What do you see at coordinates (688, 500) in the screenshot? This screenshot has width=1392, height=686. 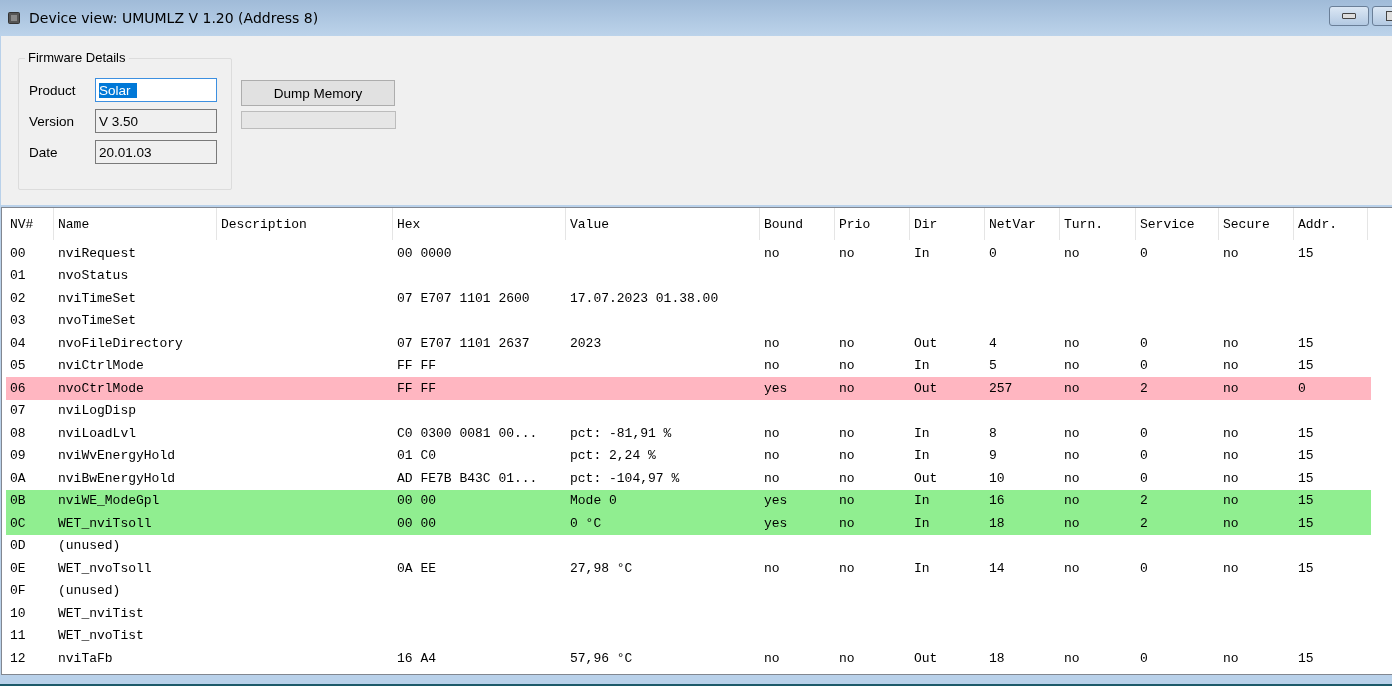 I see `highlighted-row: 0B nviWE_ModeGpl 00 00 Mode 0 yes no In 16 no 2 no 15` at bounding box center [688, 500].